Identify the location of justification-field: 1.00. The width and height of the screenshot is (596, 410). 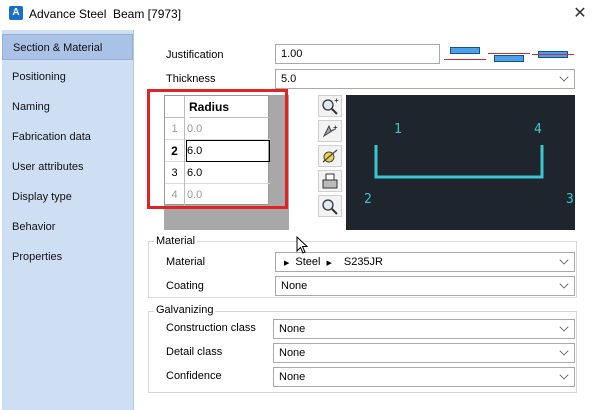
(357, 54).